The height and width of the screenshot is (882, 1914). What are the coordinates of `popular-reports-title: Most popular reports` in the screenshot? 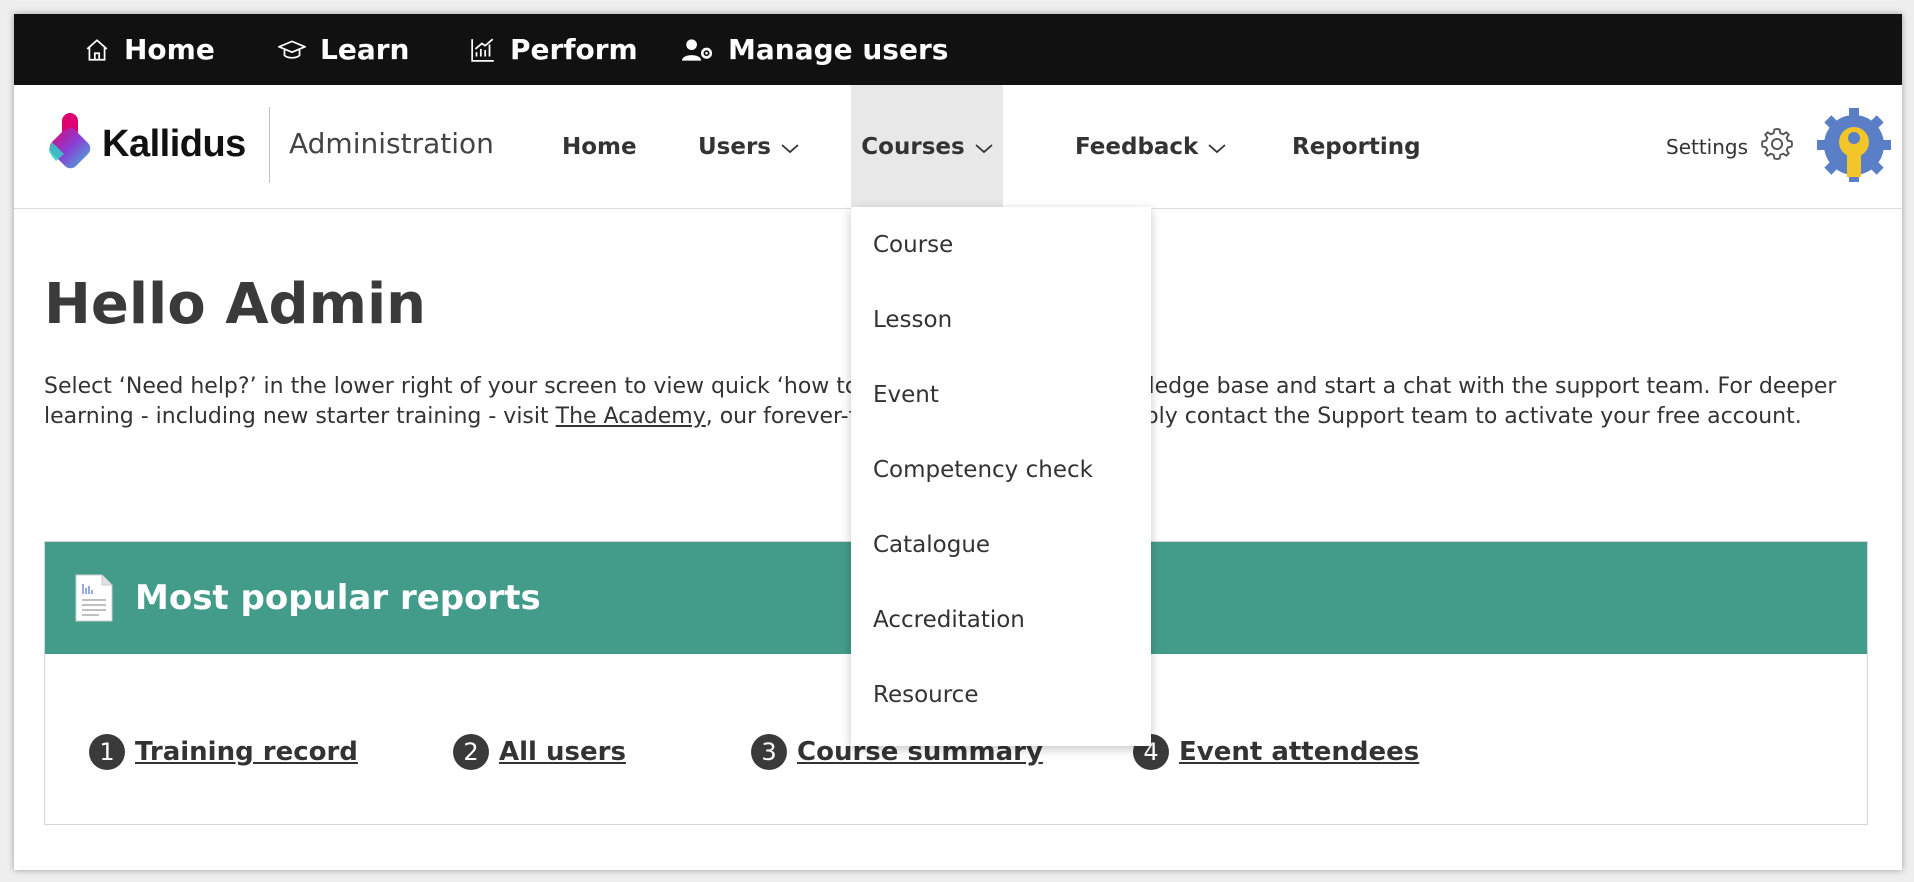 It's located at (338, 598).